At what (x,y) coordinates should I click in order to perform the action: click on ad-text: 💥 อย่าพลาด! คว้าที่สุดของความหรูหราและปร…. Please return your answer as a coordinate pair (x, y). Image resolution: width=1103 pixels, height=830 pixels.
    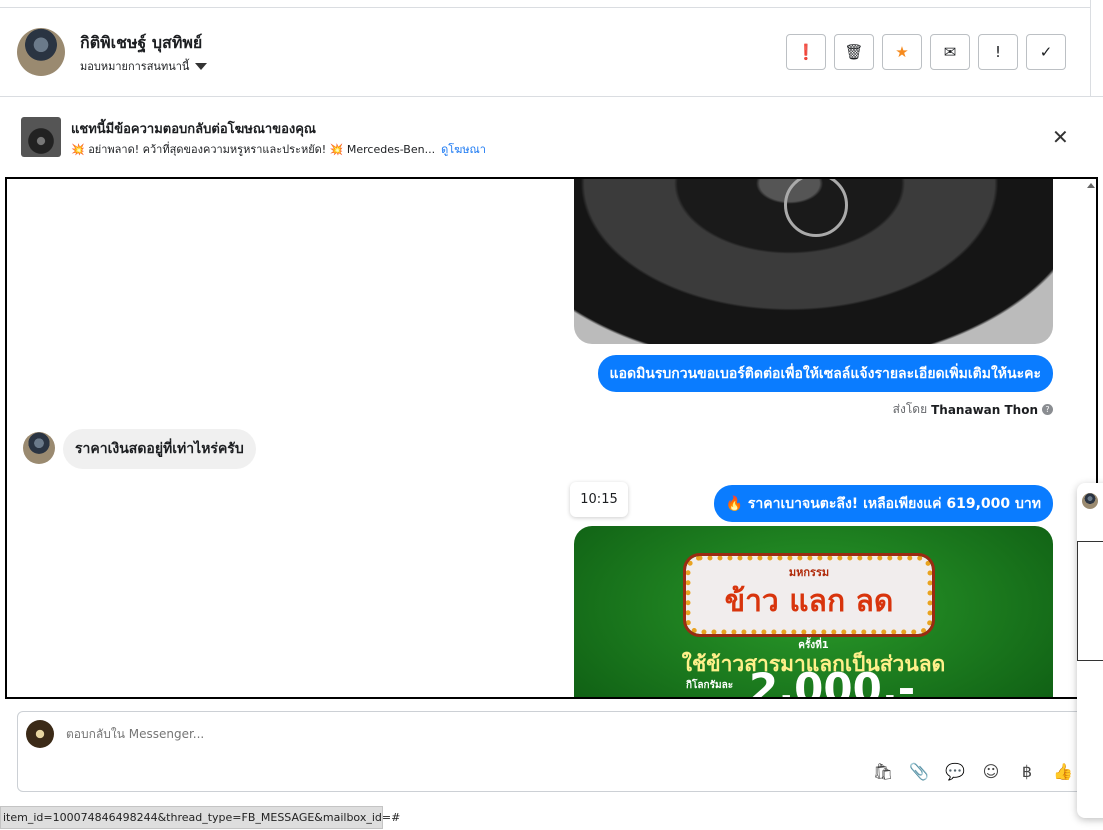
    Looking at the image, I should click on (253, 149).